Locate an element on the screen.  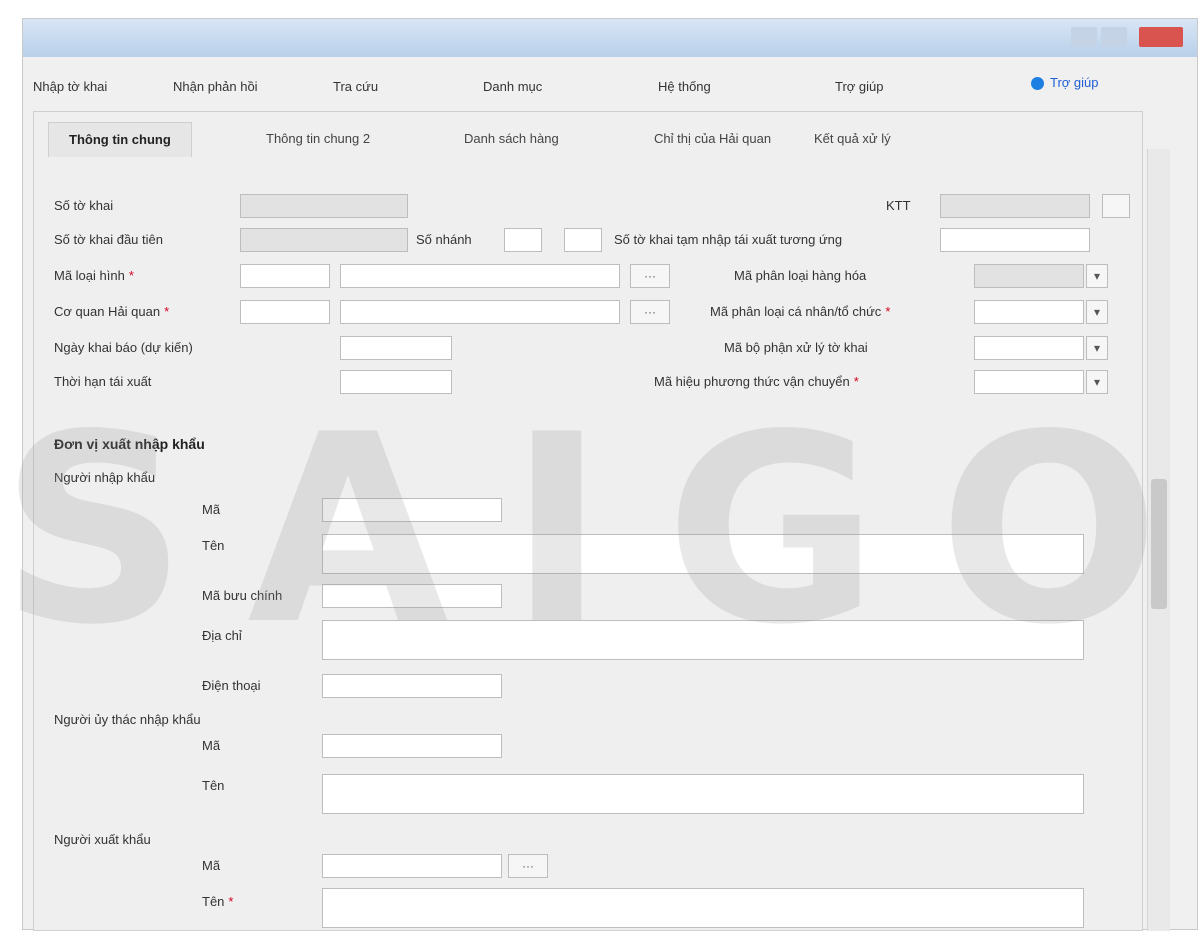
ma-loai-hinh-input is located at coordinates (285, 276).